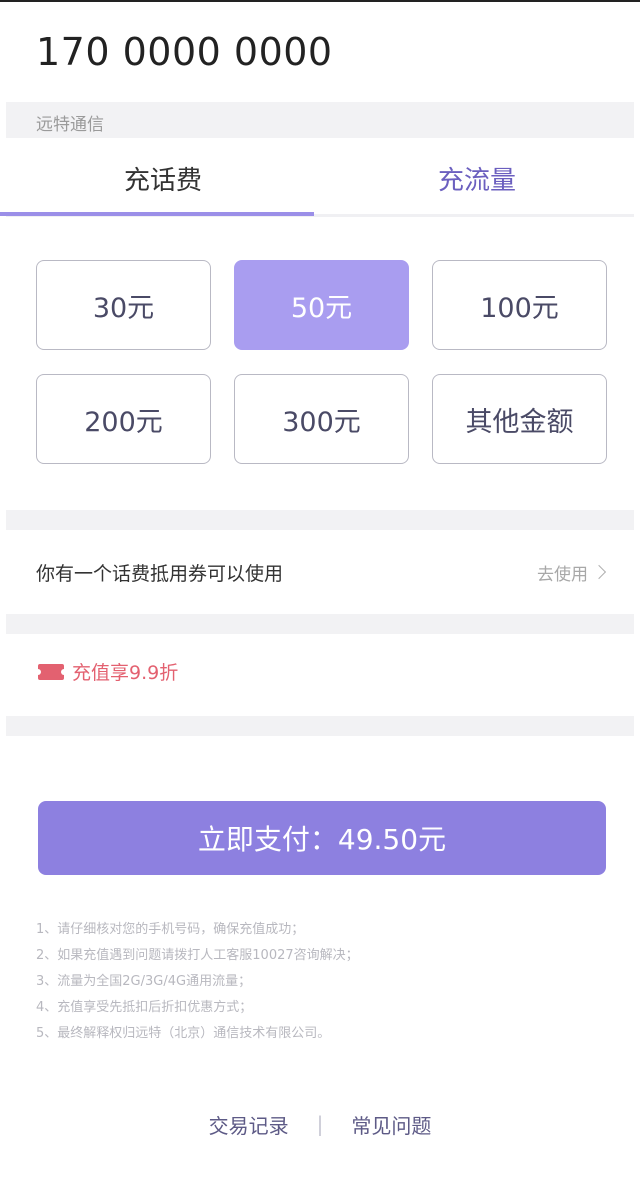 The width and height of the screenshot is (640, 1178). Describe the element at coordinates (599, 572) in the screenshot. I see `chevron-right-icon` at that location.